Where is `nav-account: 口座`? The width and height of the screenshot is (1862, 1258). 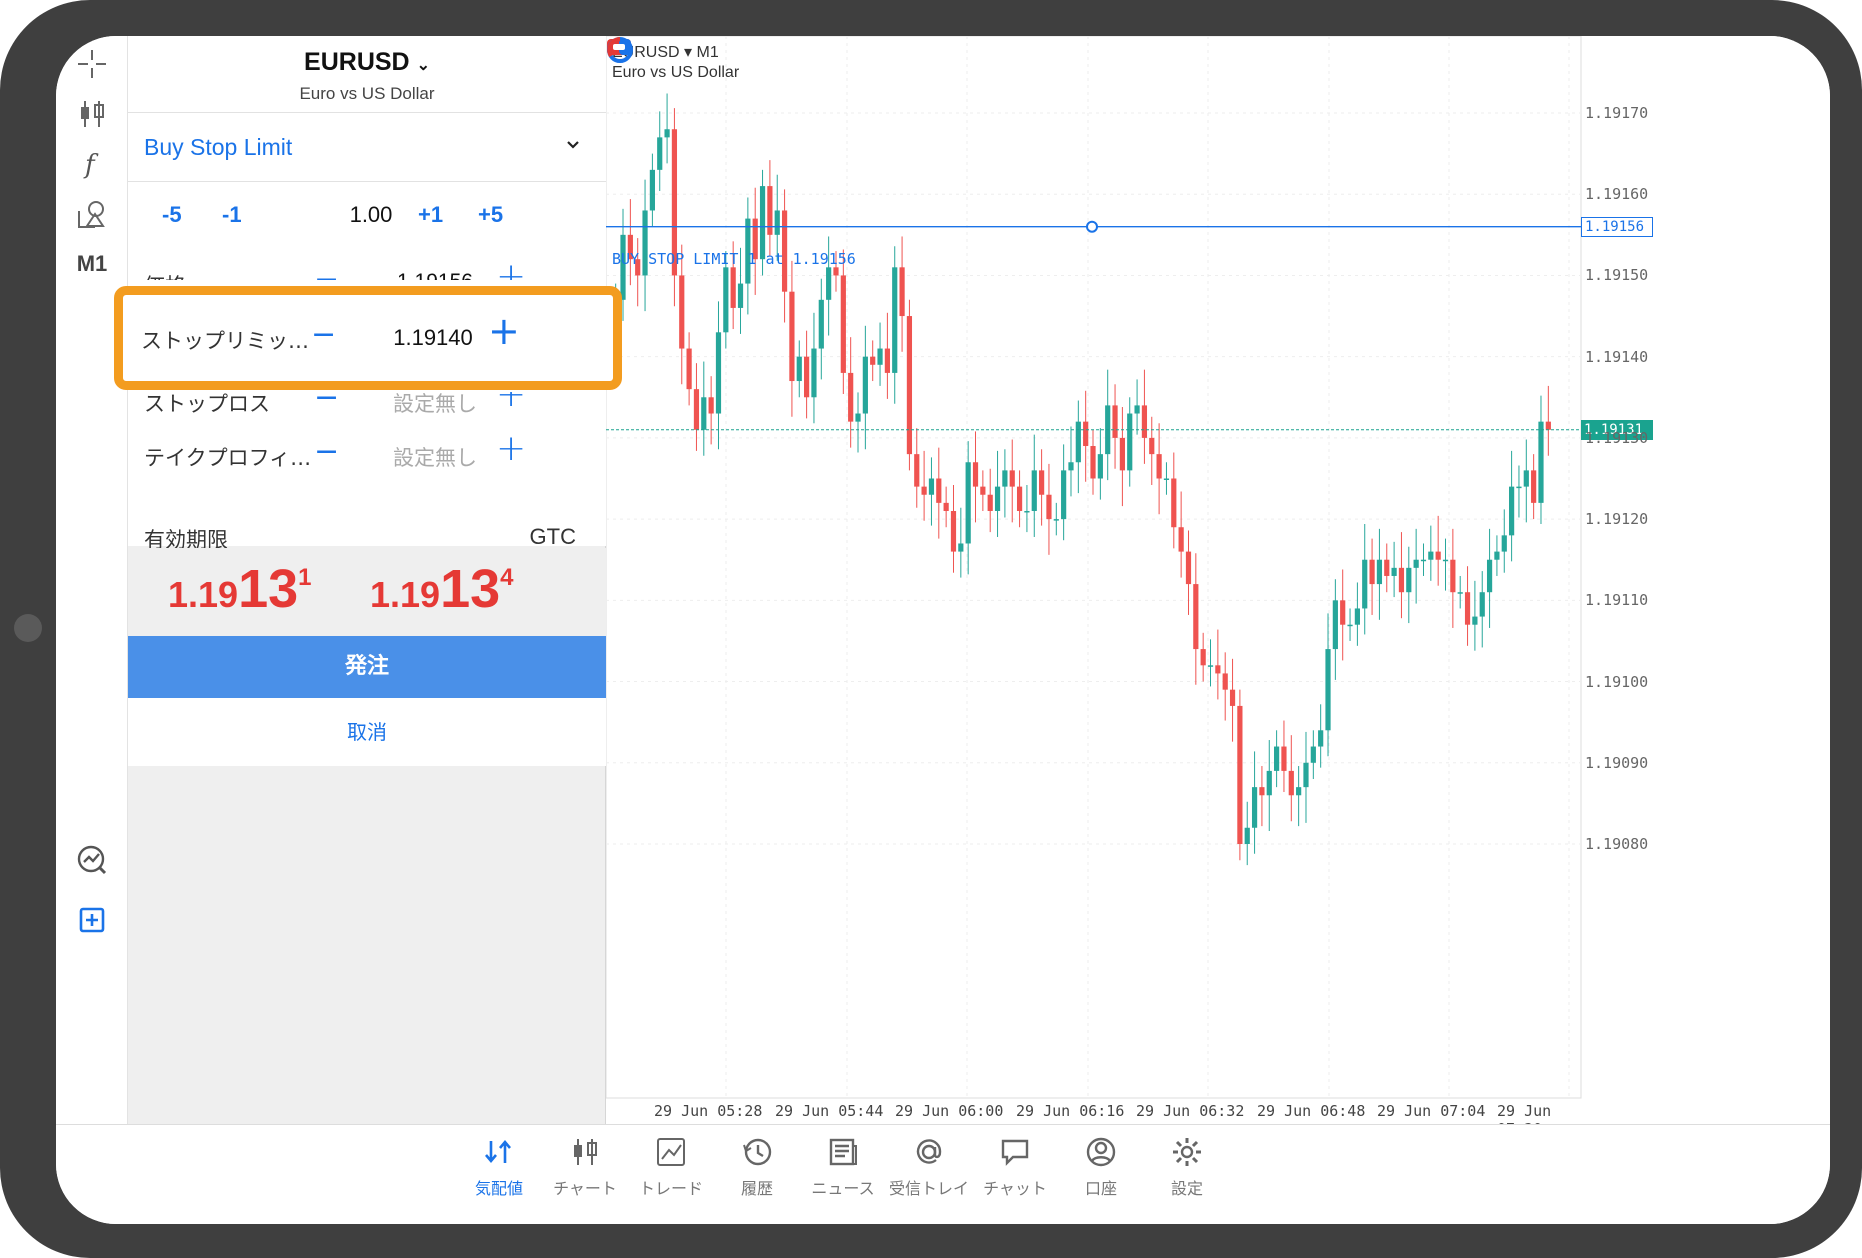
nav-account: 口座 is located at coordinates (1101, 1167).